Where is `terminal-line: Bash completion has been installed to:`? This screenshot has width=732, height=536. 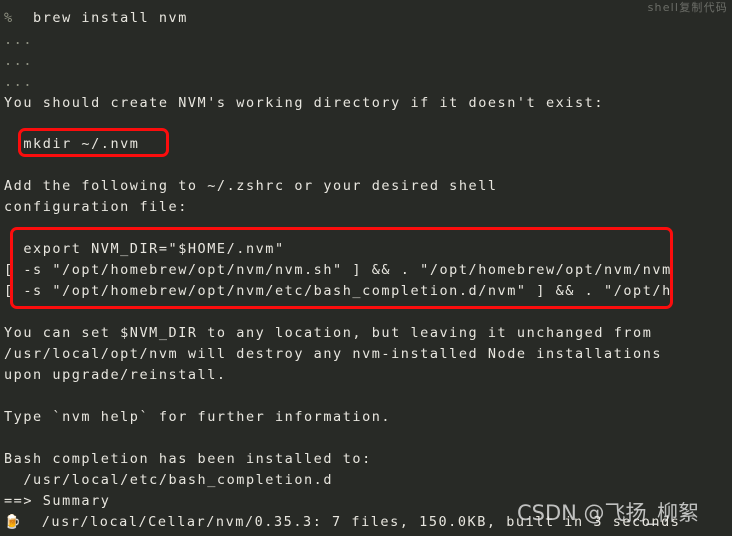
terminal-line: Bash completion has been installed to: is located at coordinates (188, 459).